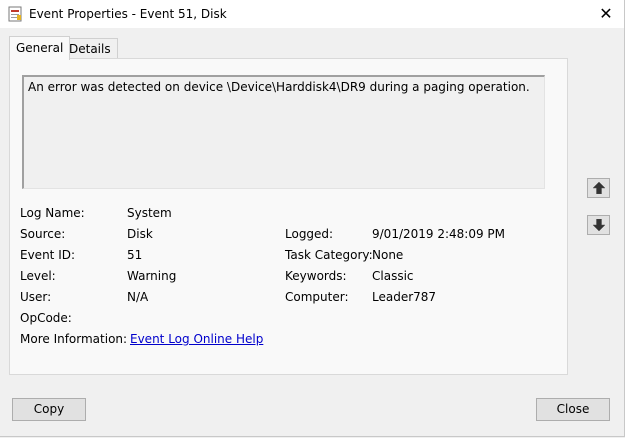 This screenshot has width=625, height=438. Describe the element at coordinates (388, 255) in the screenshot. I see `task-category-value: None` at that location.